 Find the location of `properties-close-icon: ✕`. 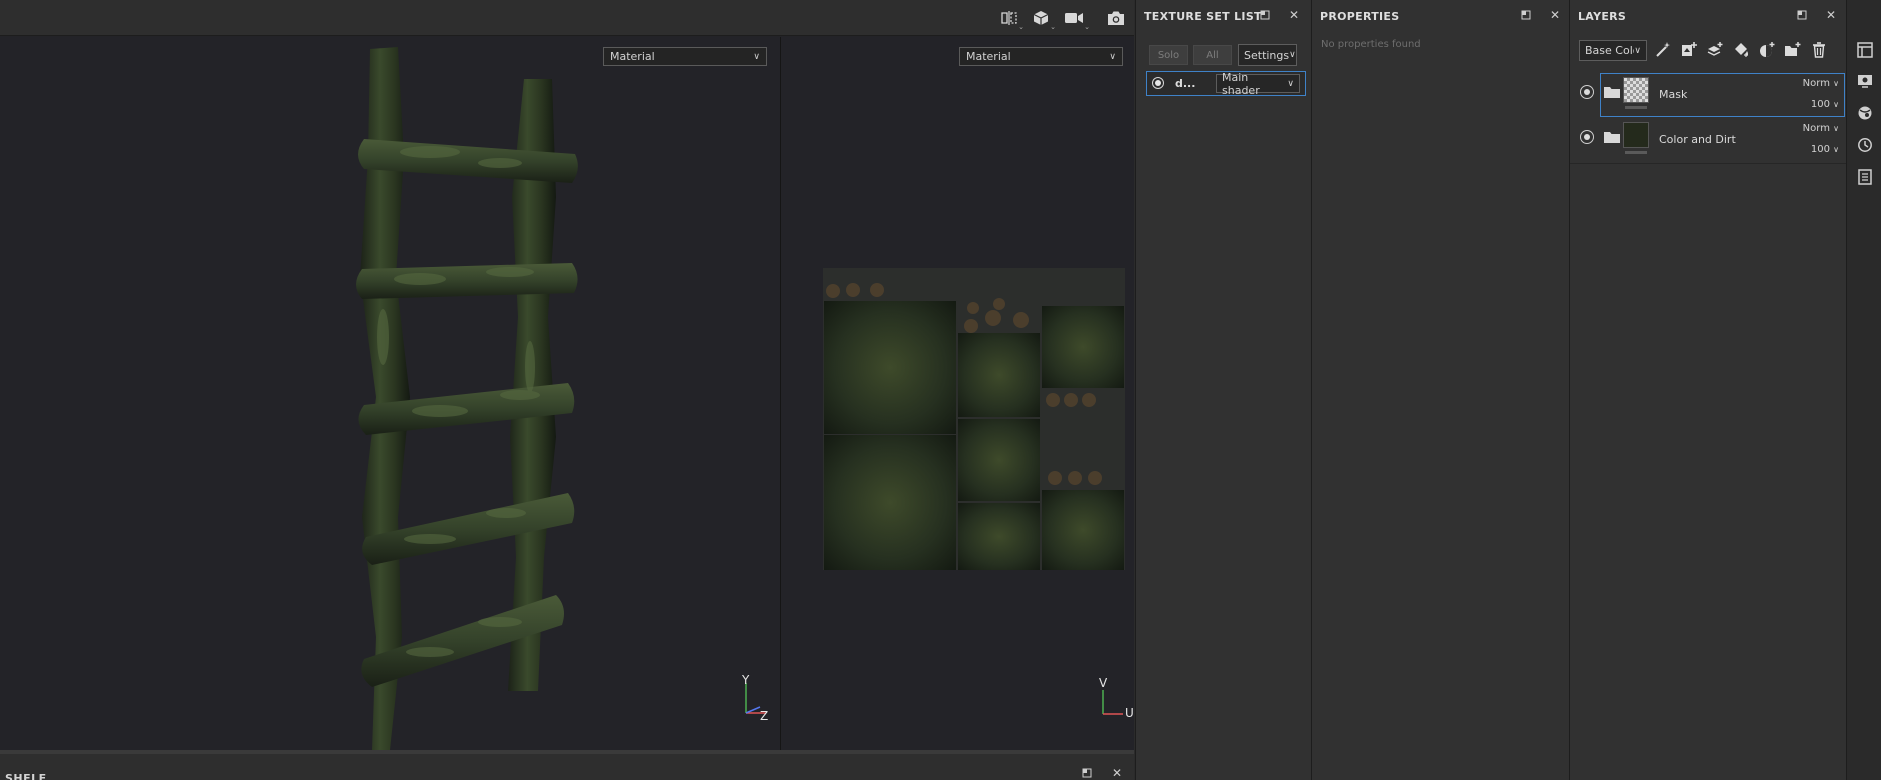

properties-close-icon: ✕ is located at coordinates (1555, 15).